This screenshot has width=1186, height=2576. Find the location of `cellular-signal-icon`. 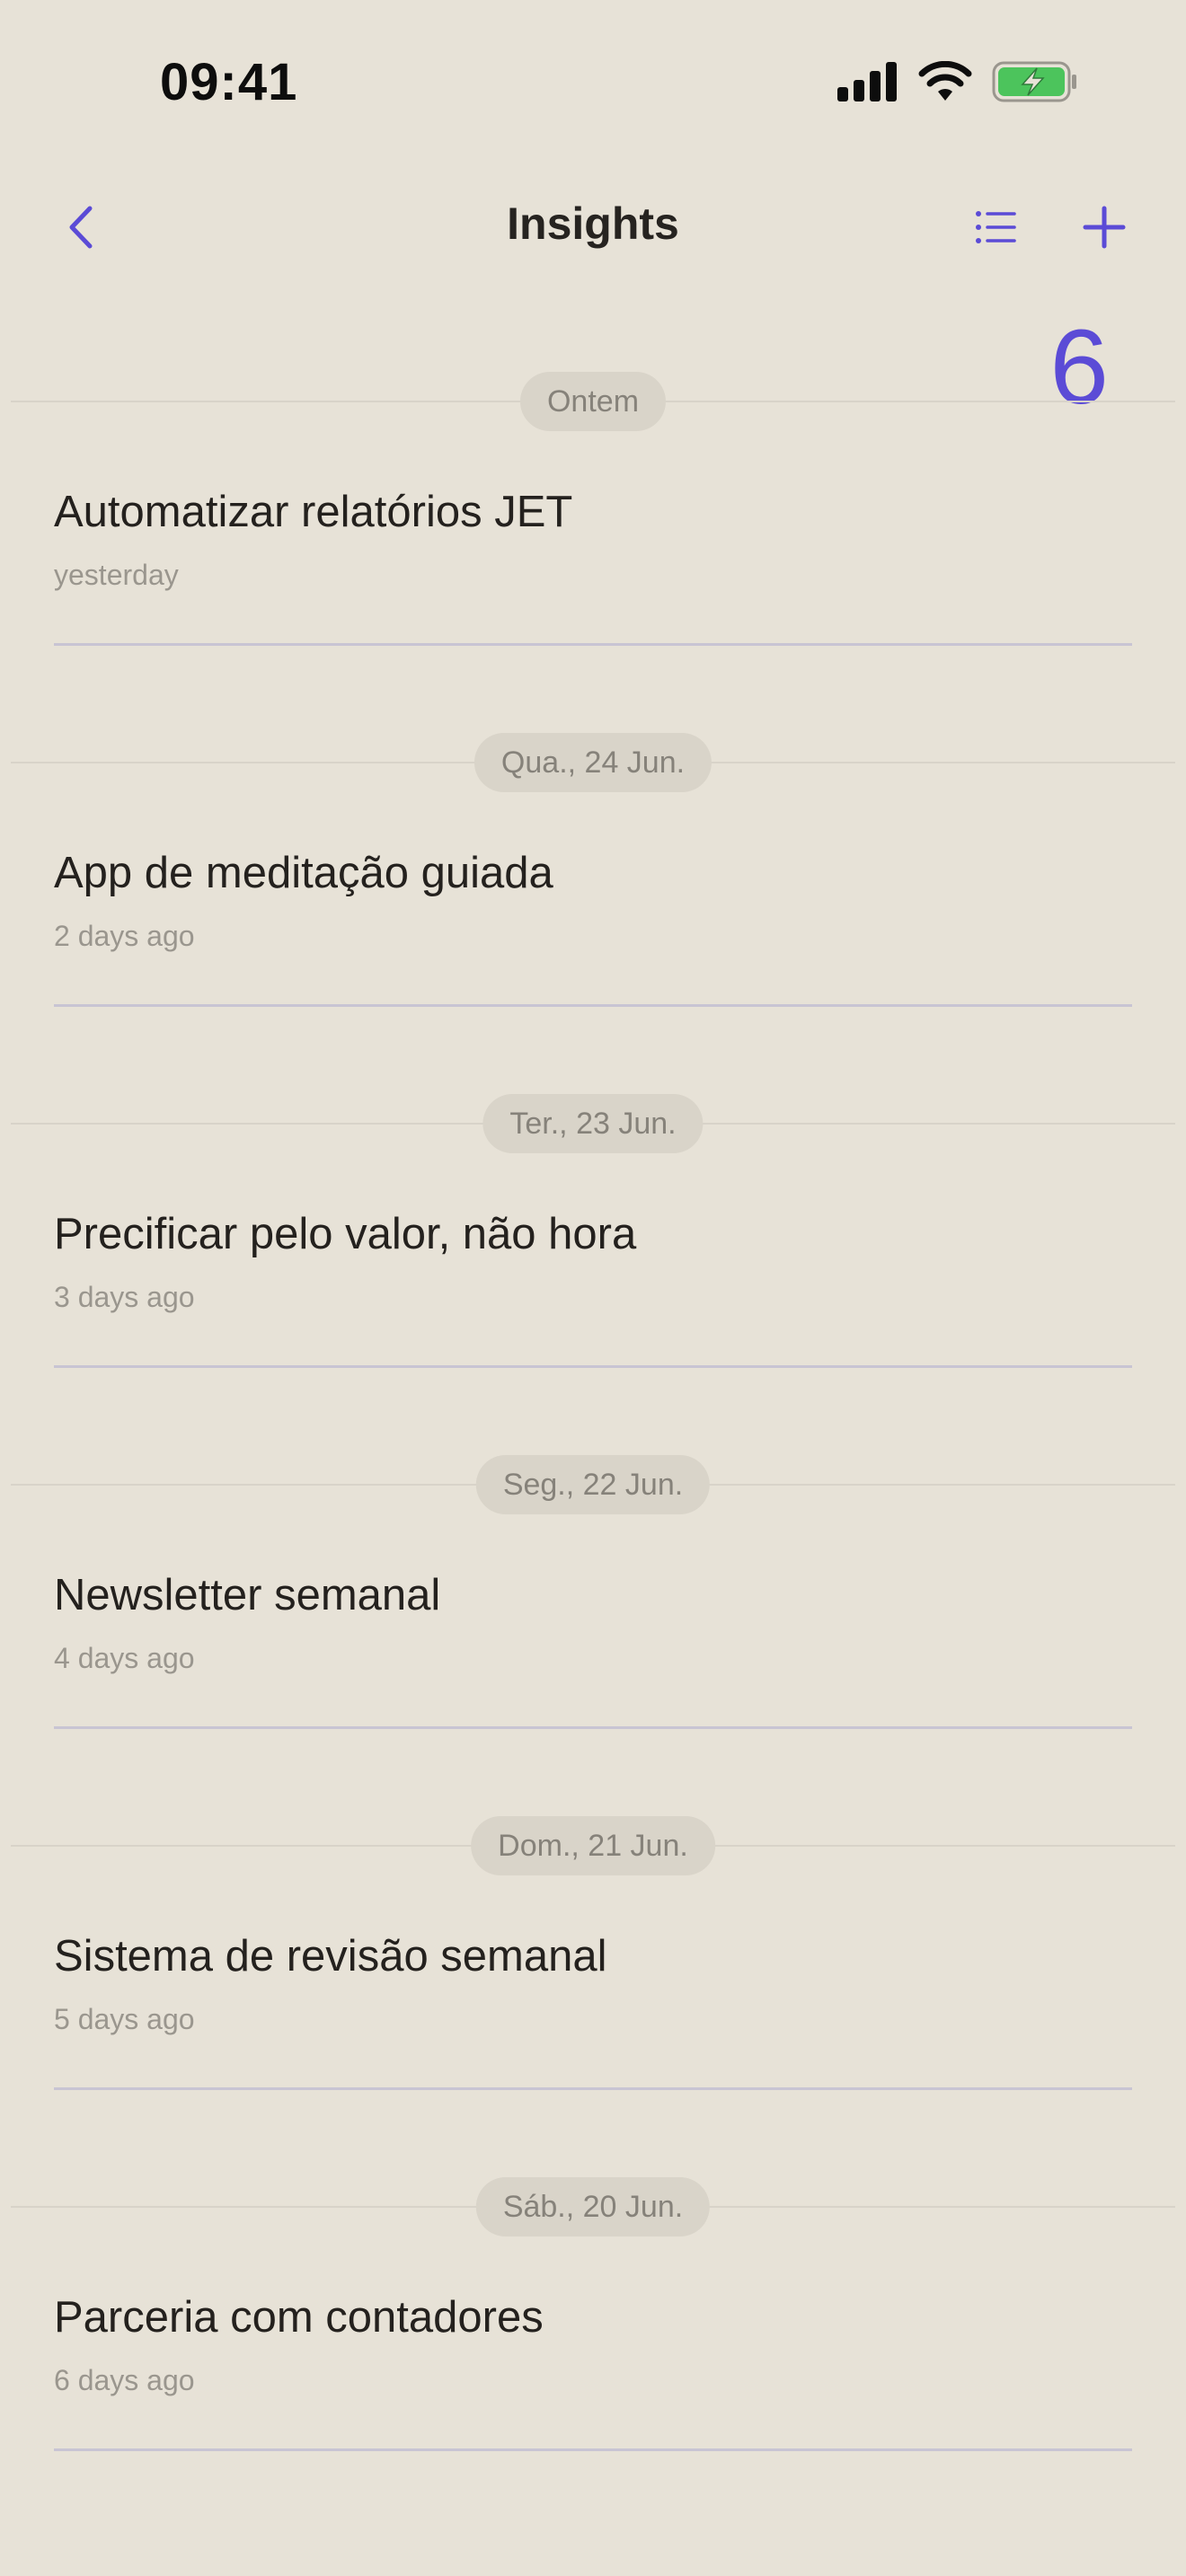

cellular-signal-icon is located at coordinates (867, 84).